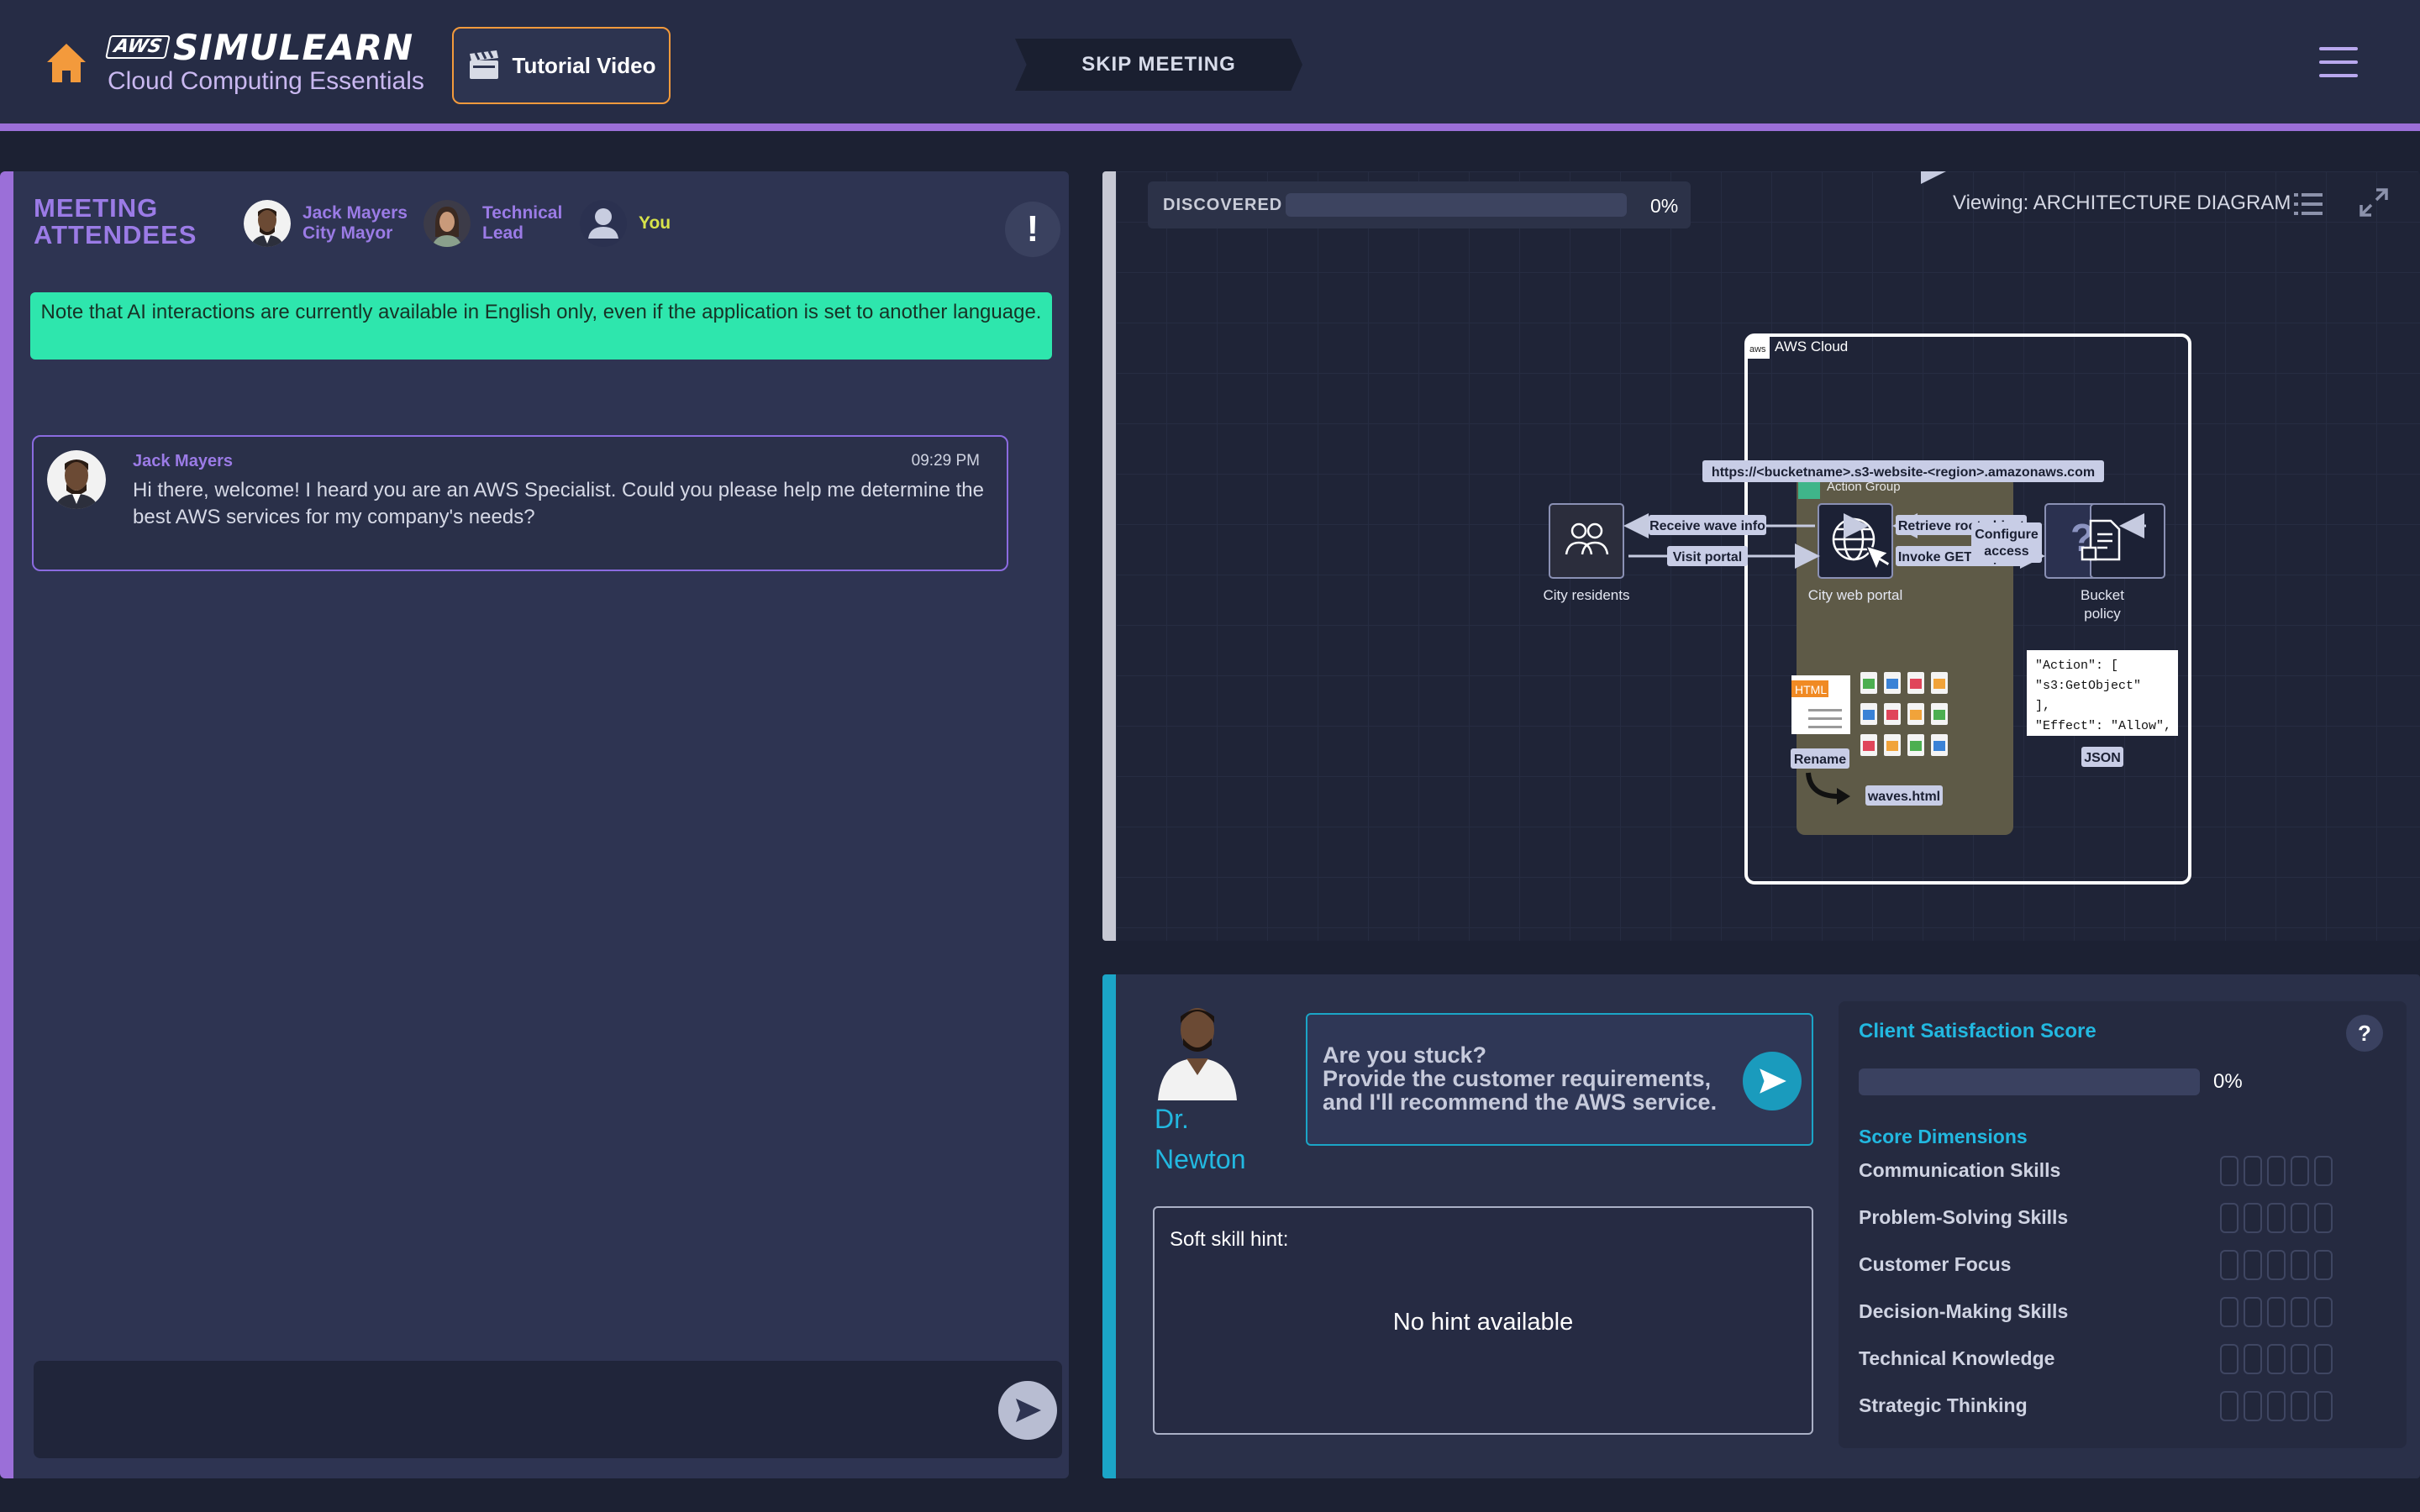  What do you see at coordinates (945, 461) in the screenshot?
I see `message-time: 09:29 PM` at bounding box center [945, 461].